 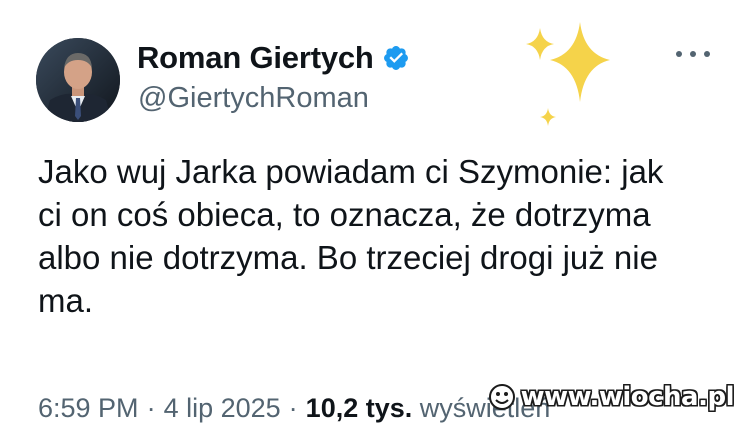 I want to click on watermark-text: www.wiocha.pl, so click(x=627, y=397).